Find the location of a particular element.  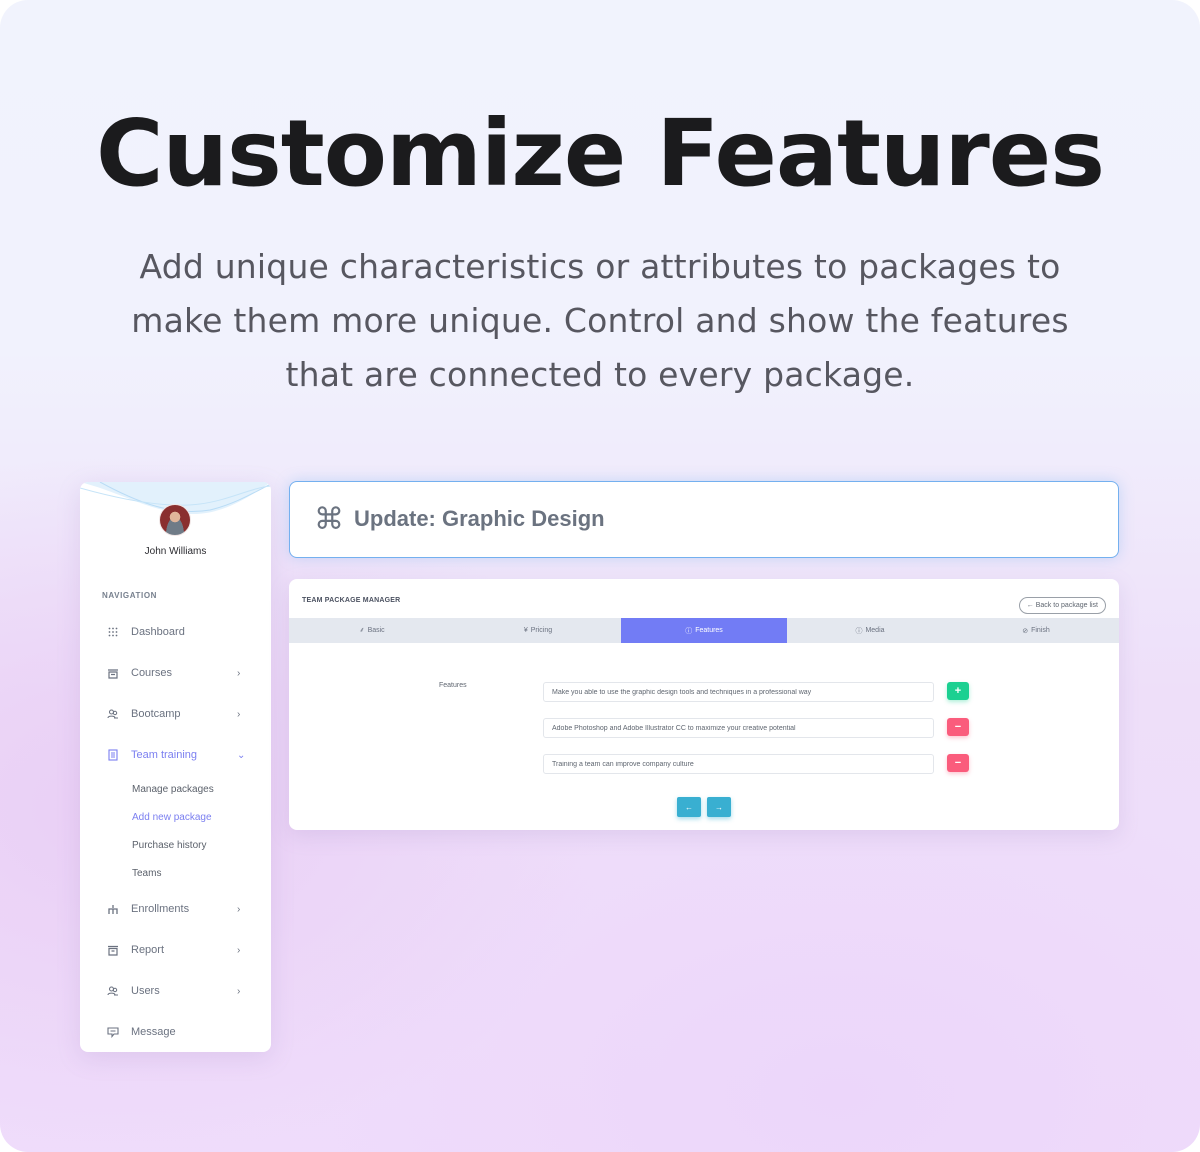

sidebar-subitem-purchase-history: Purchase history is located at coordinates (169, 845).